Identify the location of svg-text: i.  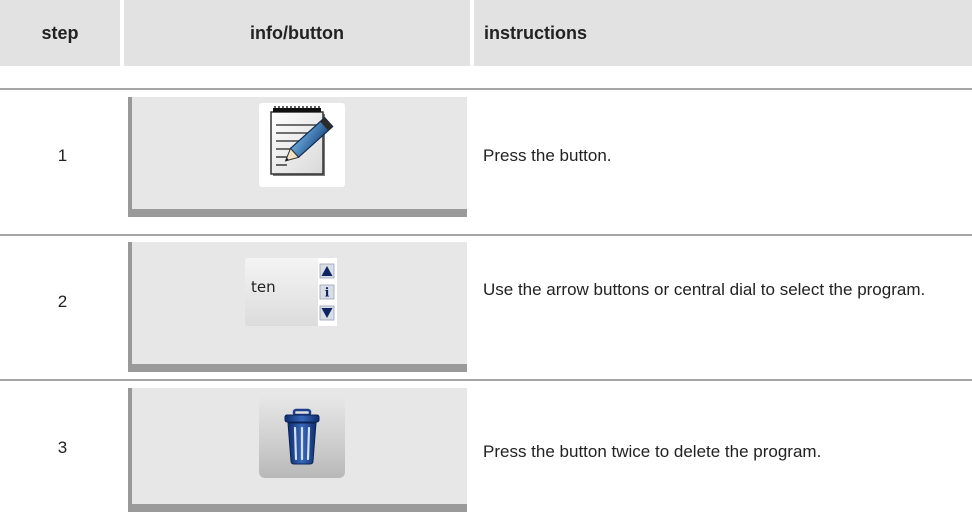
(327, 293).